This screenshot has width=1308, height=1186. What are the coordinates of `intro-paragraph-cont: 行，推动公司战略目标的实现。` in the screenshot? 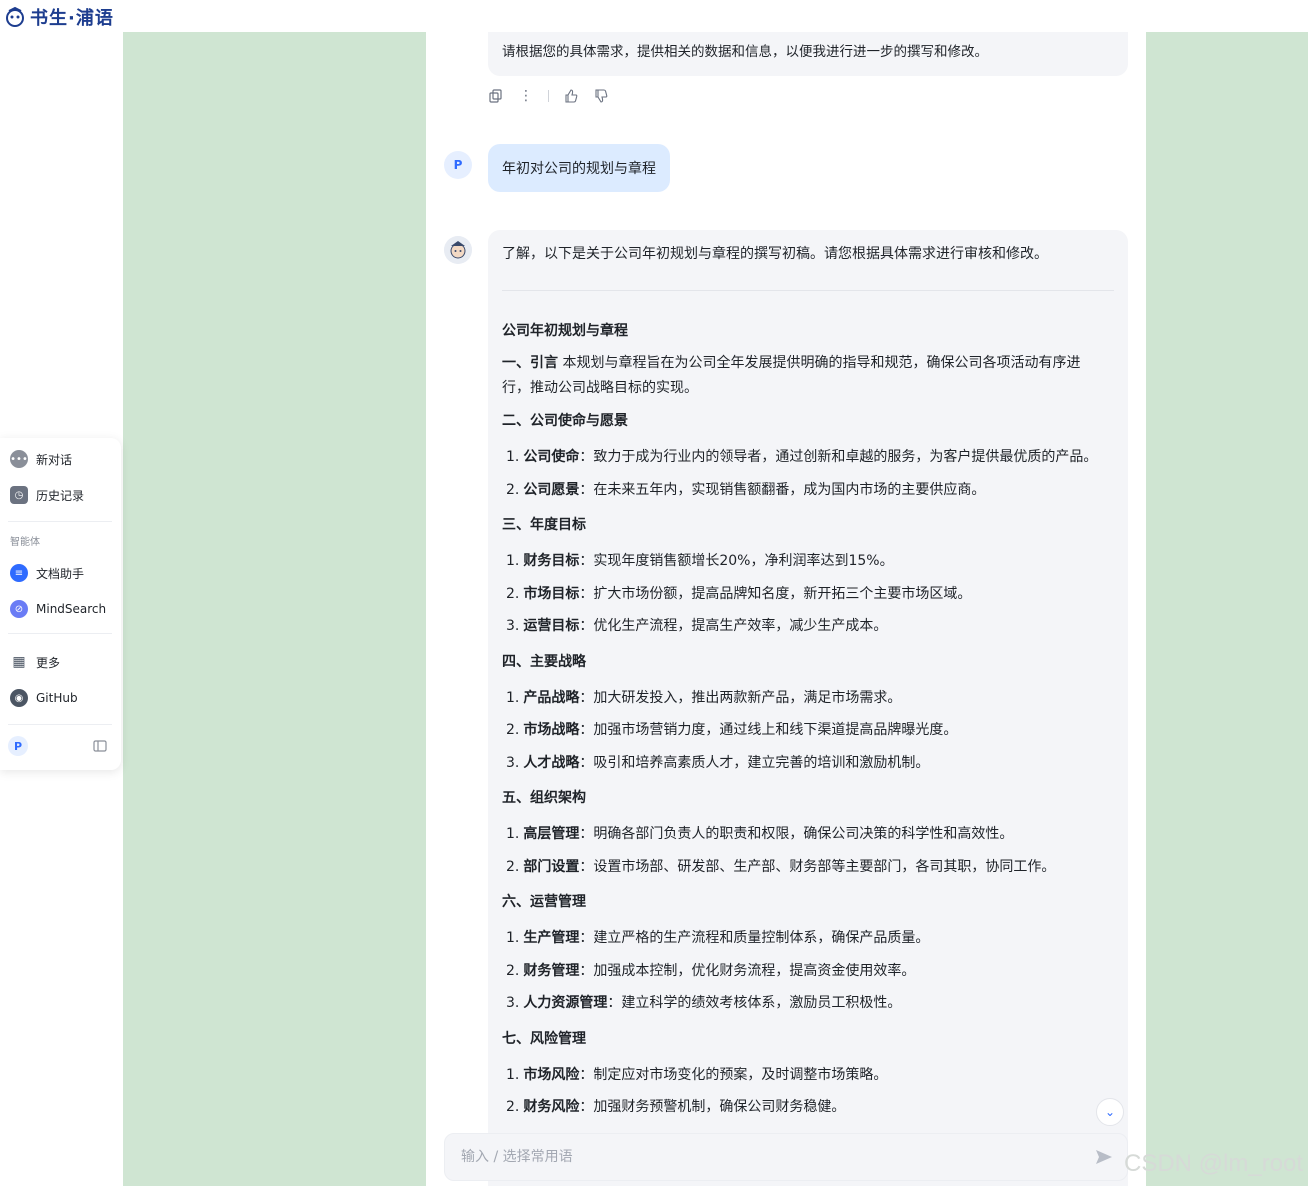 It's located at (600, 388).